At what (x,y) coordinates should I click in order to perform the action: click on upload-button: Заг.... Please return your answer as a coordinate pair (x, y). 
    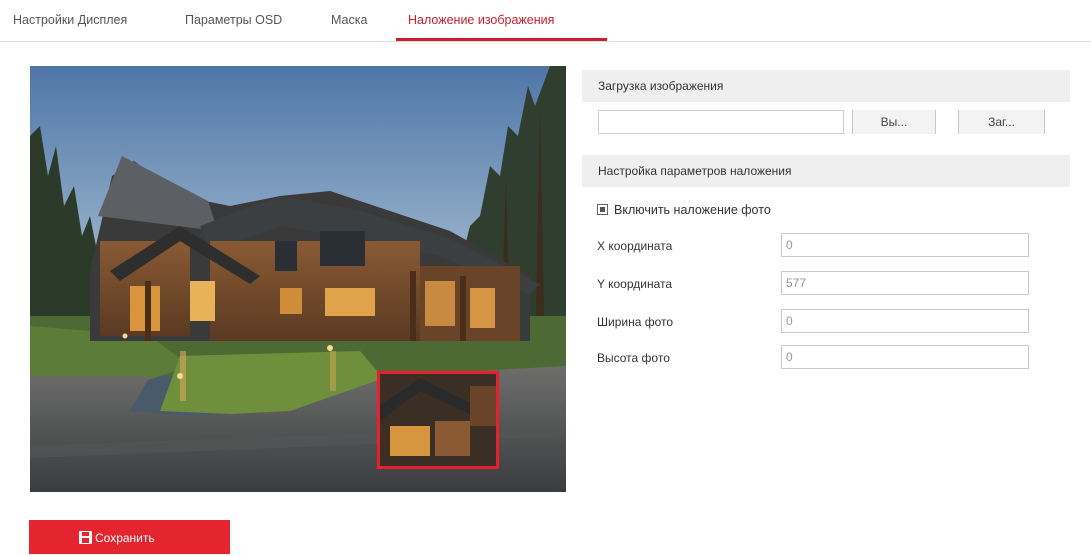
    Looking at the image, I should click on (1001, 122).